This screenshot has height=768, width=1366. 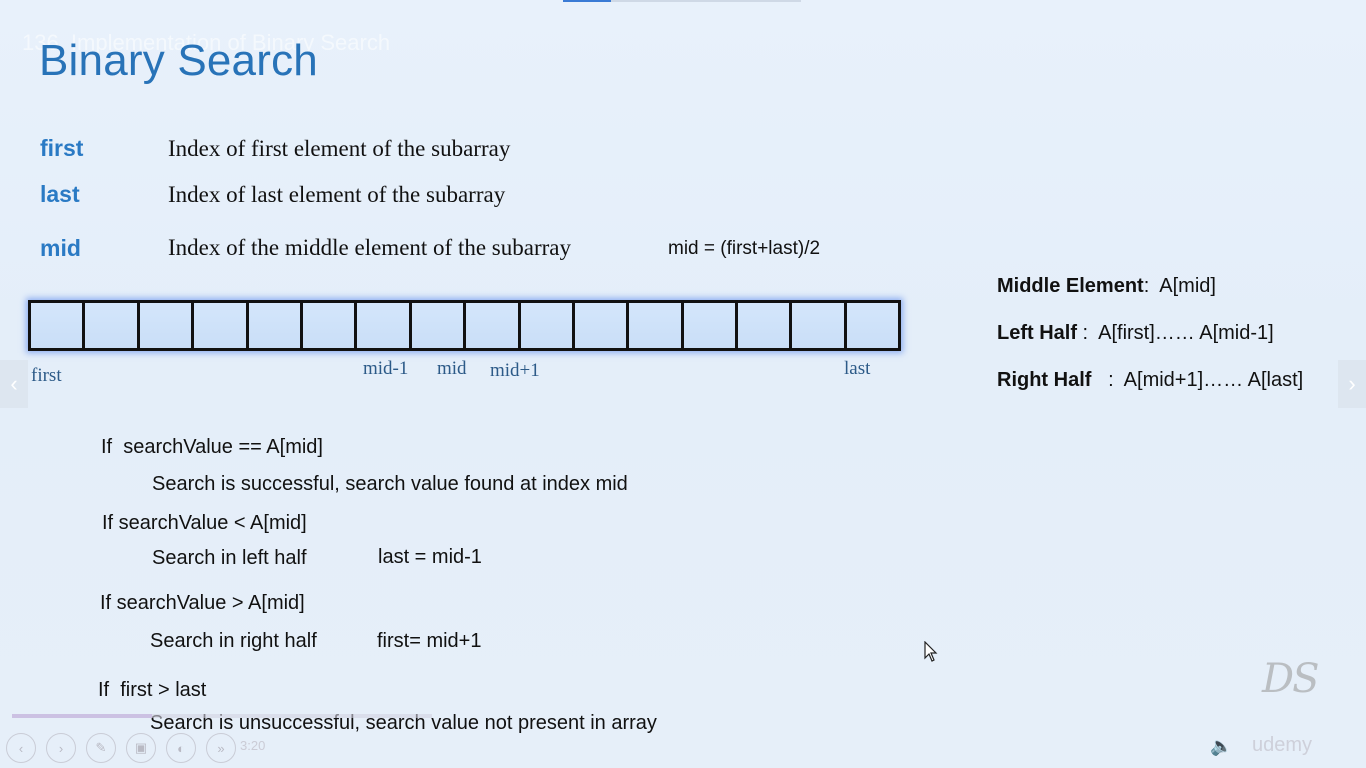 What do you see at coordinates (337, 194) in the screenshot?
I see `definition-last: Index of last element of the subarray` at bounding box center [337, 194].